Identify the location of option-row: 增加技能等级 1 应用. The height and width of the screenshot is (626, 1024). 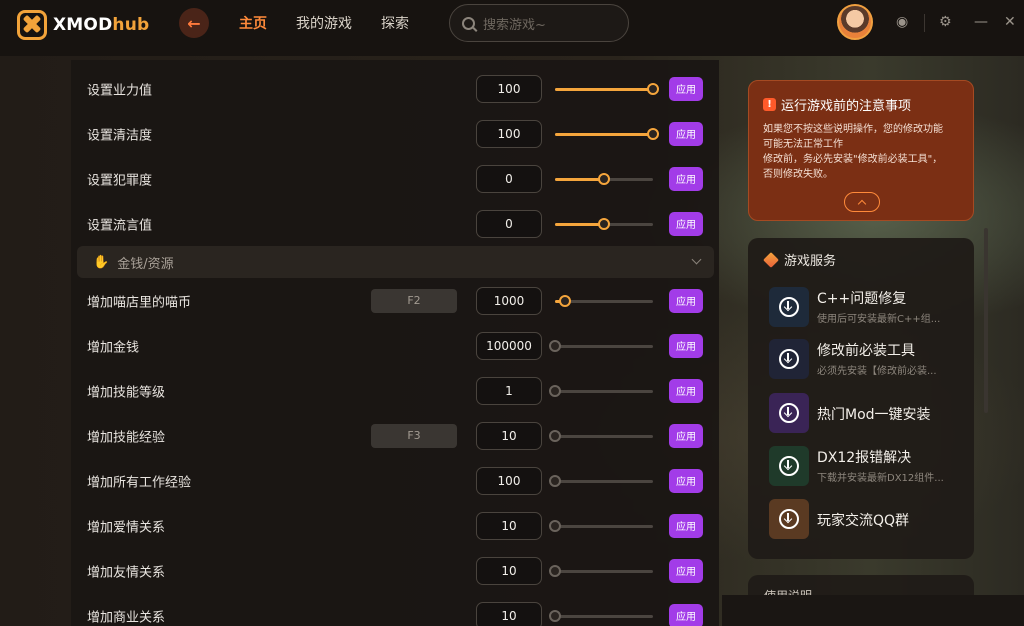
(395, 390).